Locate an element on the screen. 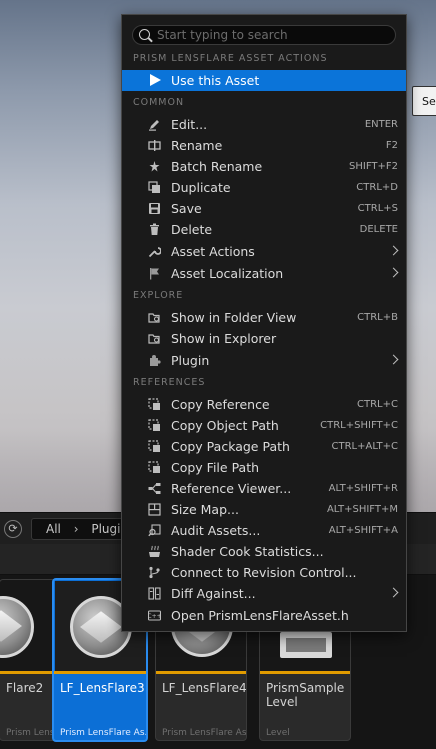 The image size is (436, 749). breadcrumb: All › Plugi is located at coordinates (81, 529).